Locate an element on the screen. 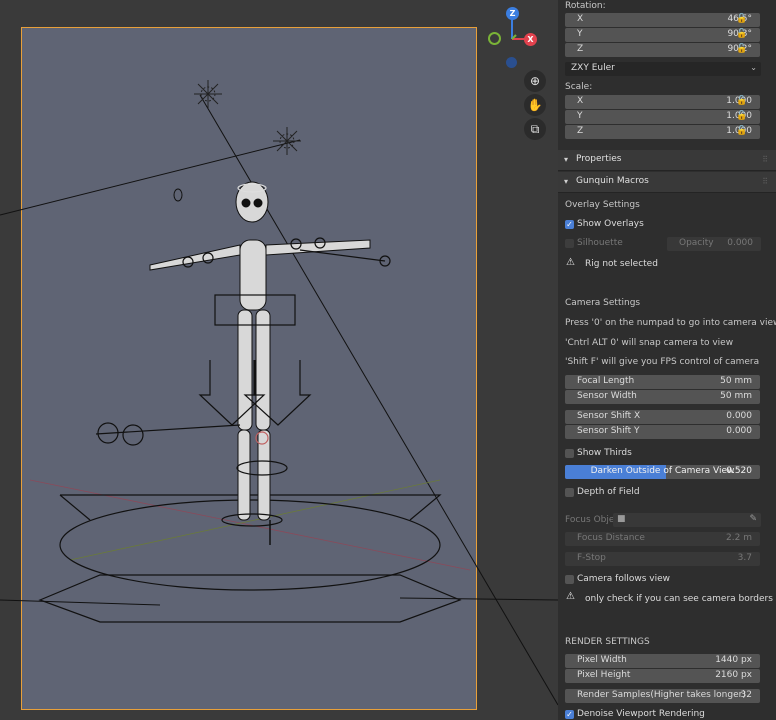 The height and width of the screenshot is (720, 776). select-value: ZXY Euler is located at coordinates (593, 68).